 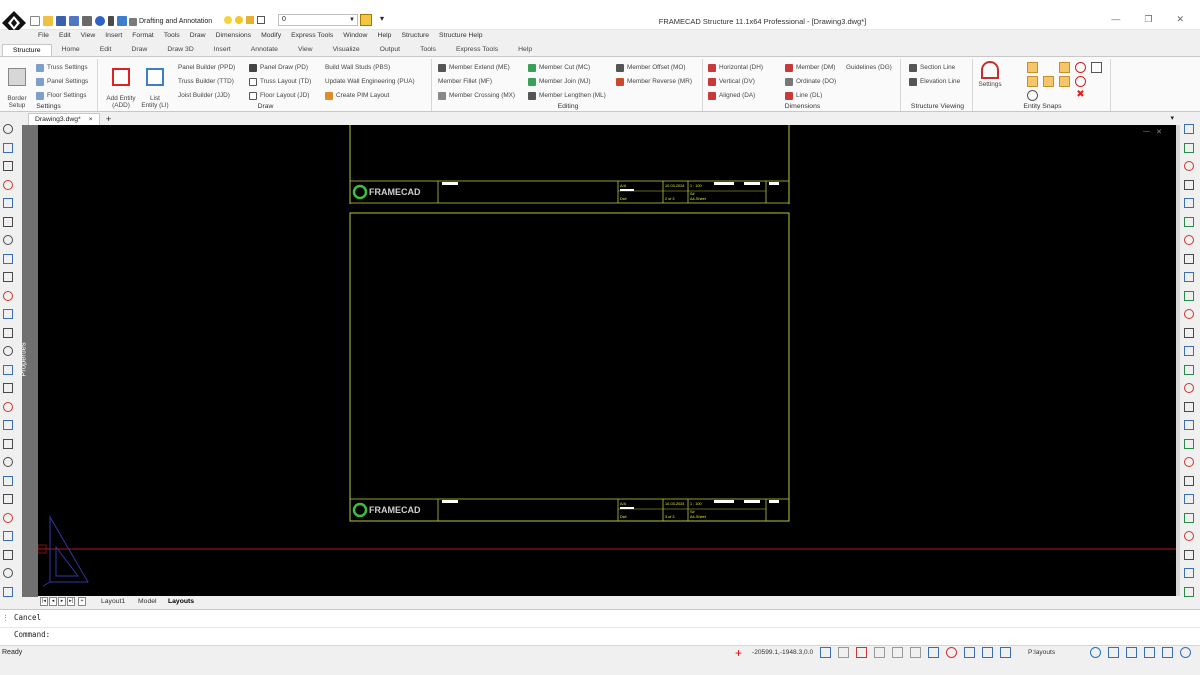 What do you see at coordinates (62, 81) in the screenshot?
I see `panel-settings-button: Panel Settings` at bounding box center [62, 81].